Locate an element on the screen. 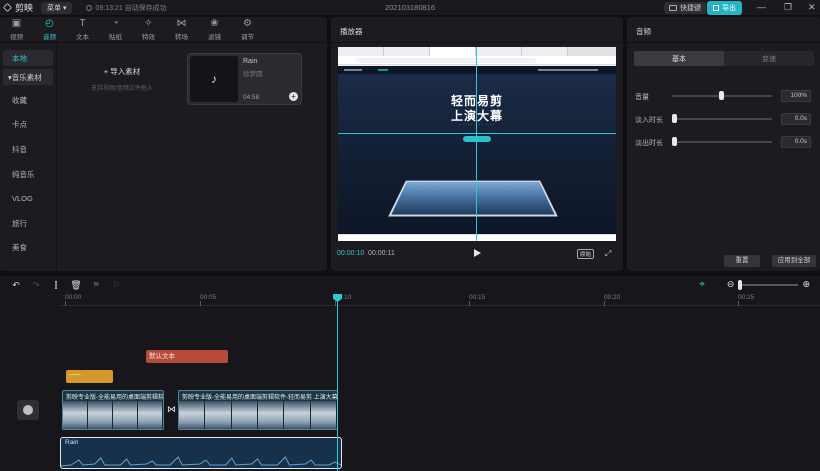  ratio-button: 原始 is located at coordinates (586, 254).